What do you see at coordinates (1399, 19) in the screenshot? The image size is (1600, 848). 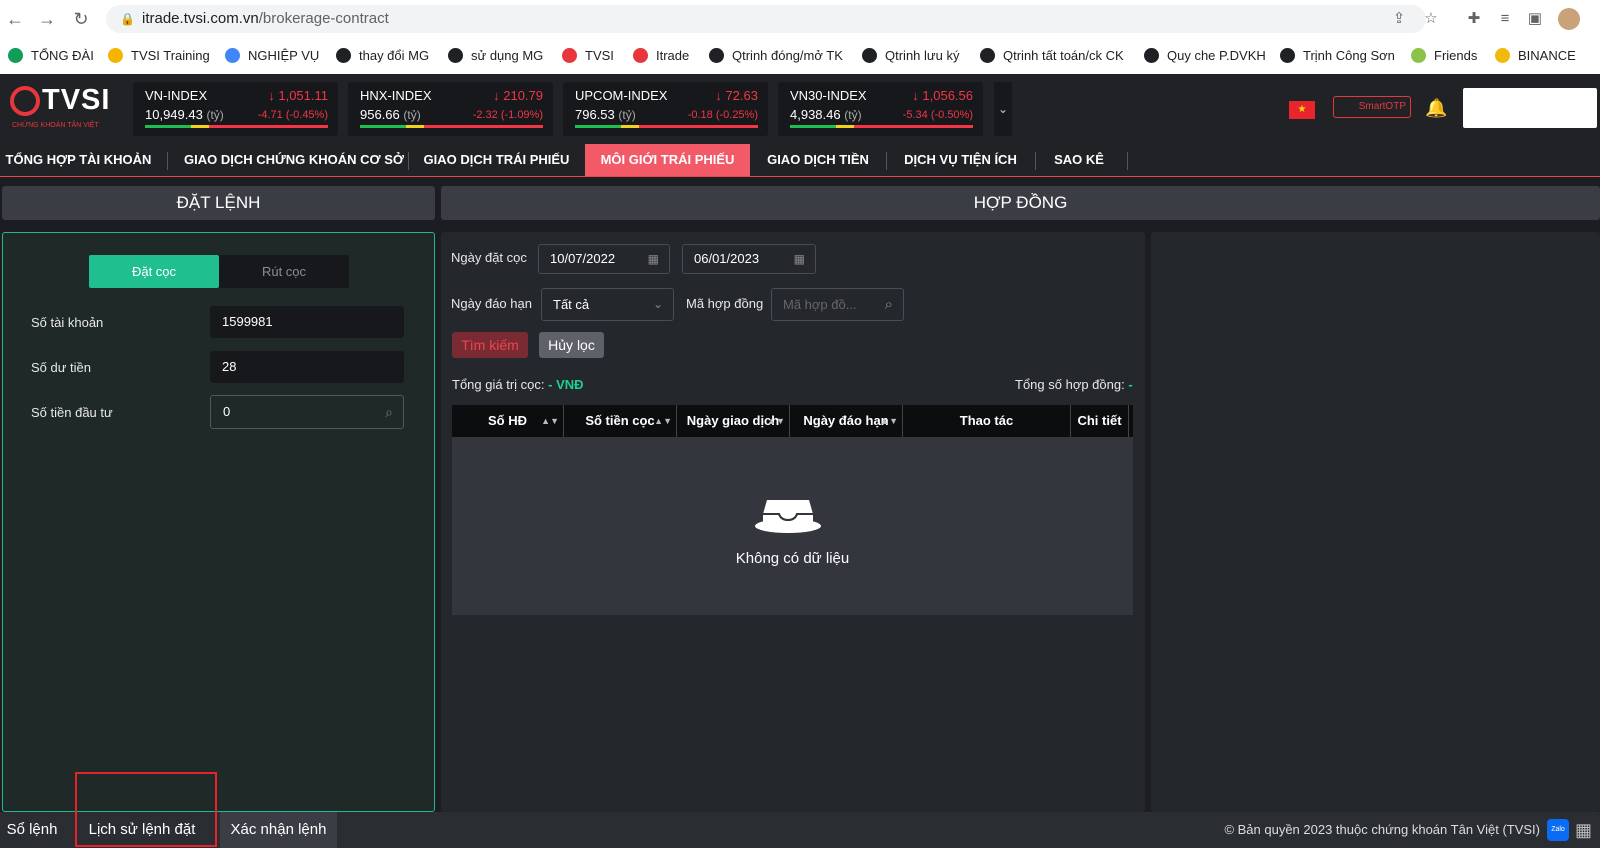 I see `share-icon: ⇪` at bounding box center [1399, 19].